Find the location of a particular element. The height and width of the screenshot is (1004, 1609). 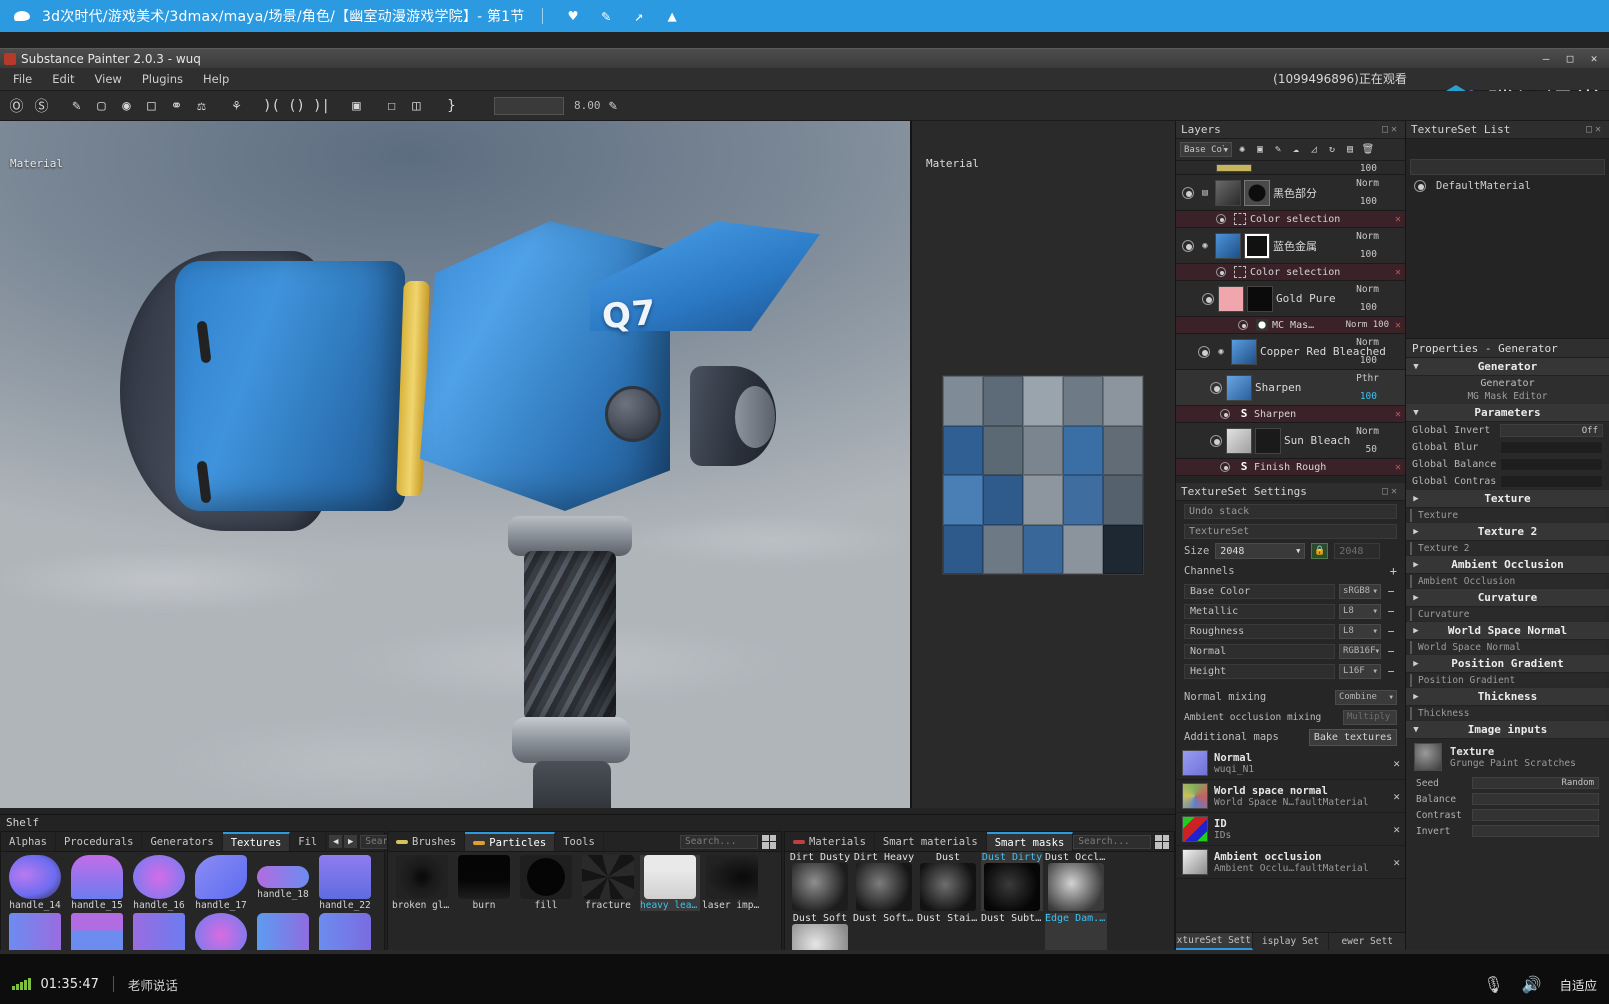

additional-map-item: Normal wuqi_N1 ✕ is located at coordinates (1290, 763).